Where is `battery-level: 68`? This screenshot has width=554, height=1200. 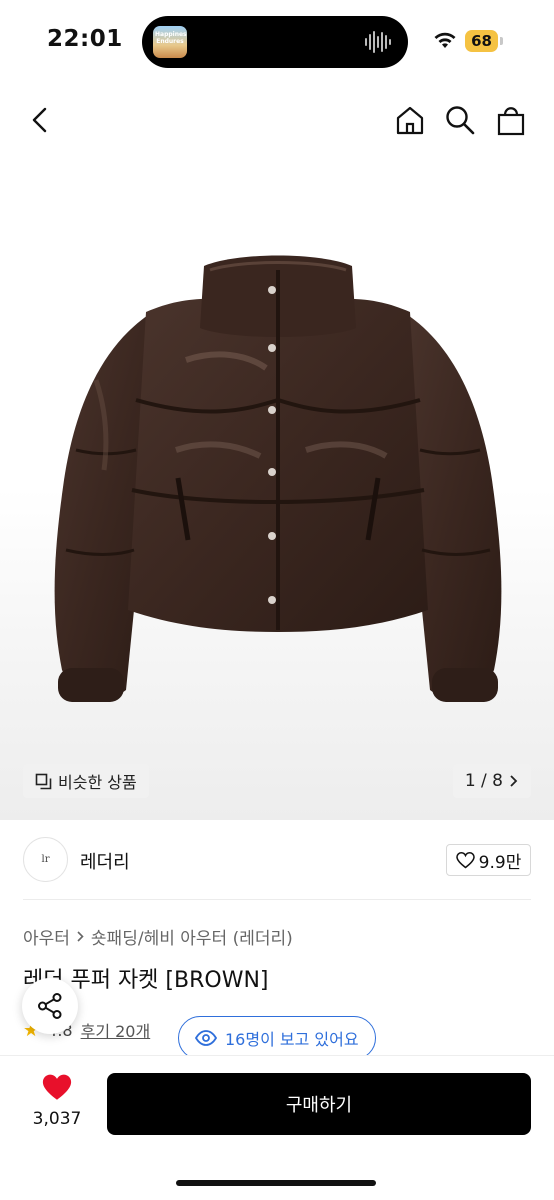 battery-level: 68 is located at coordinates (481, 41).